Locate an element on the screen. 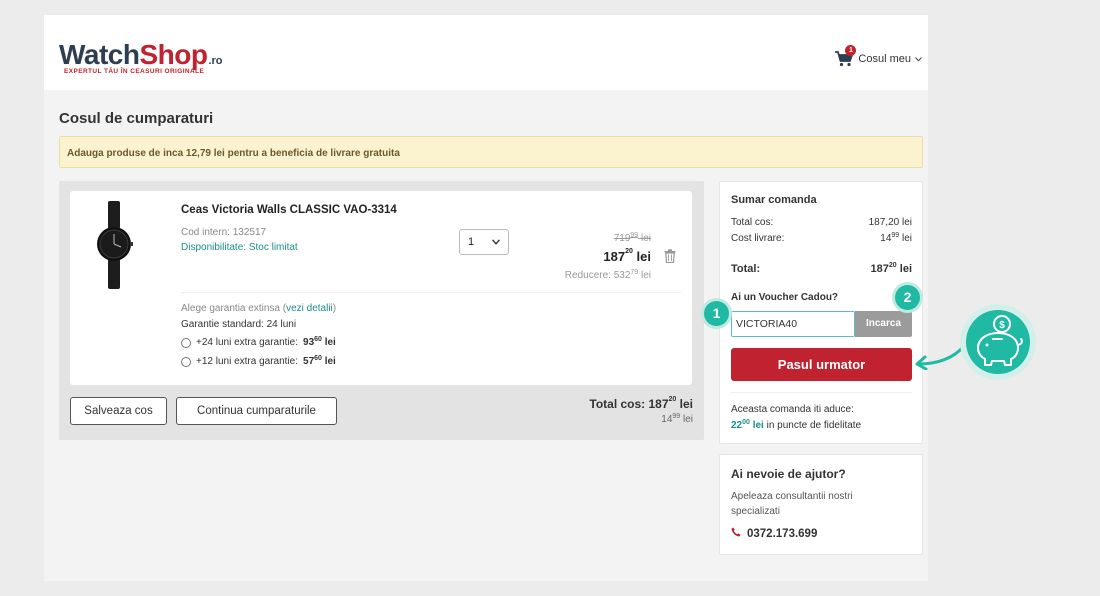 Image resolution: width=1100 pixels, height=596 pixels. product-discount: Reducere: 53279 lei is located at coordinates (607, 275).